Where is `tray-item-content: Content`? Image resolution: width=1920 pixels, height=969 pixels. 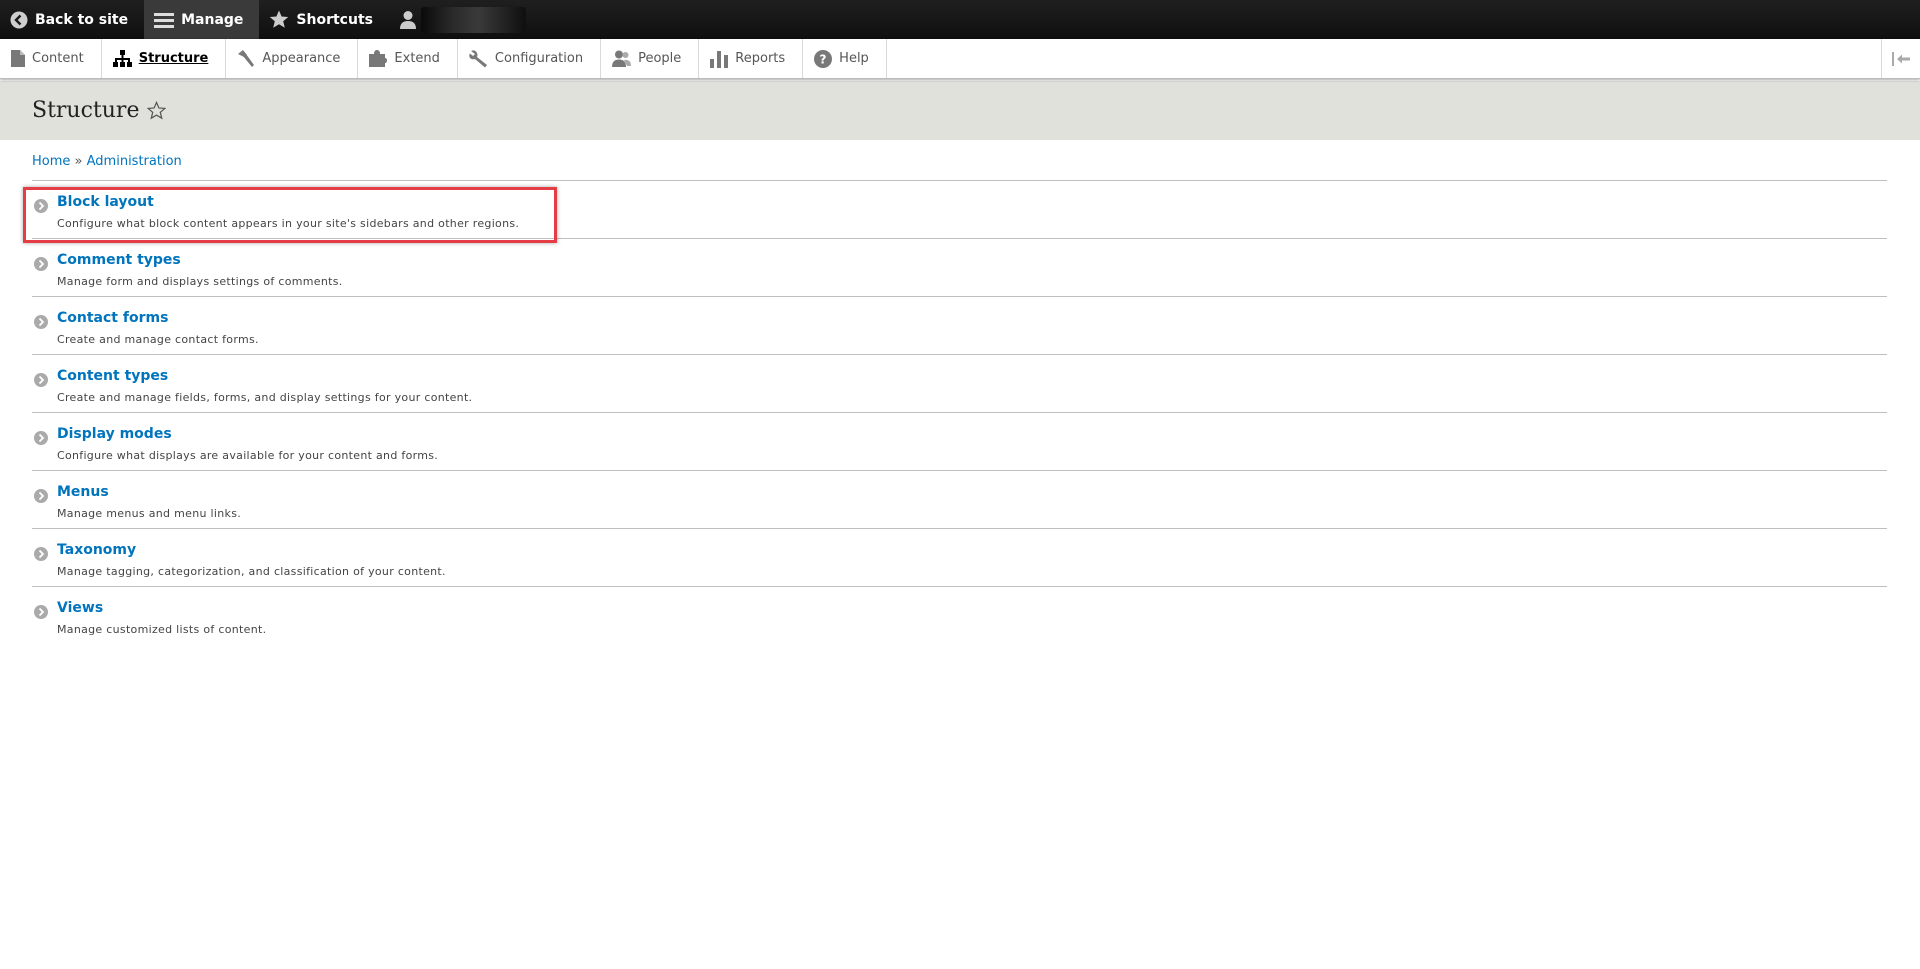 tray-item-content: Content is located at coordinates (51, 58).